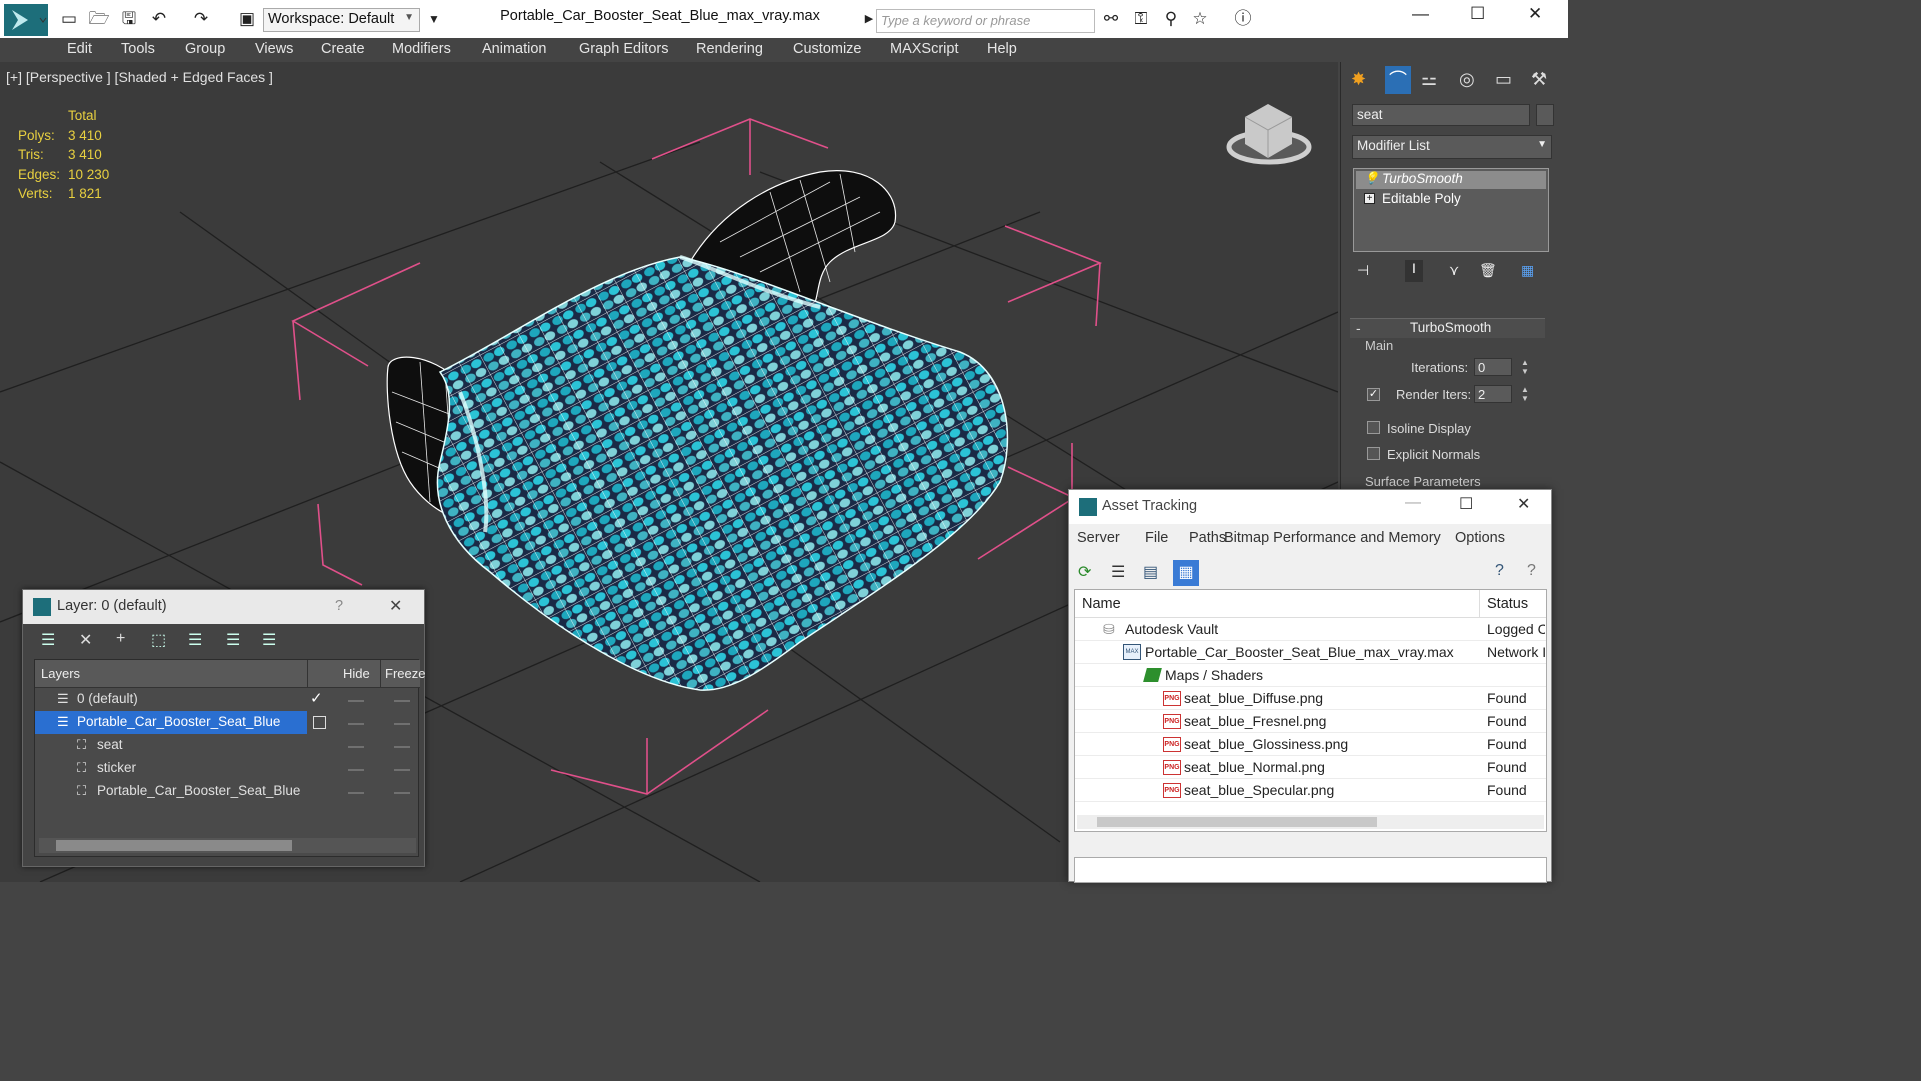 The image size is (1921, 1081). I want to click on app-logo-icon, so click(26, 20).